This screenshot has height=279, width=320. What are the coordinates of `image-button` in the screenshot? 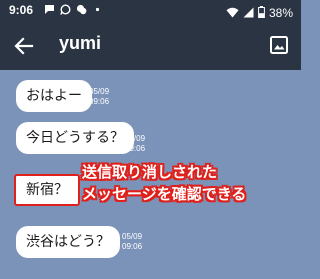 It's located at (279, 45).